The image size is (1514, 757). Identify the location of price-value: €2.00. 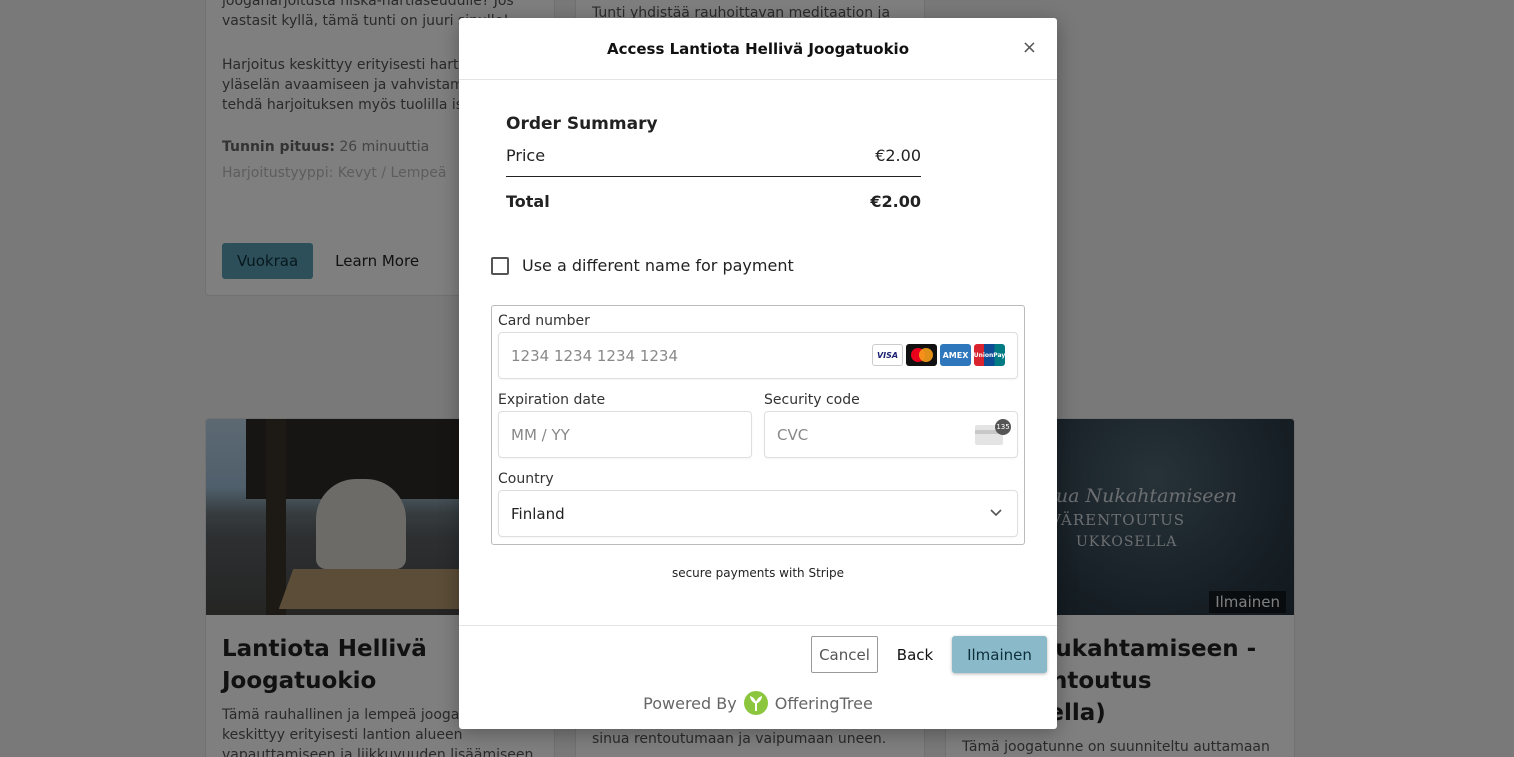
(898, 155).